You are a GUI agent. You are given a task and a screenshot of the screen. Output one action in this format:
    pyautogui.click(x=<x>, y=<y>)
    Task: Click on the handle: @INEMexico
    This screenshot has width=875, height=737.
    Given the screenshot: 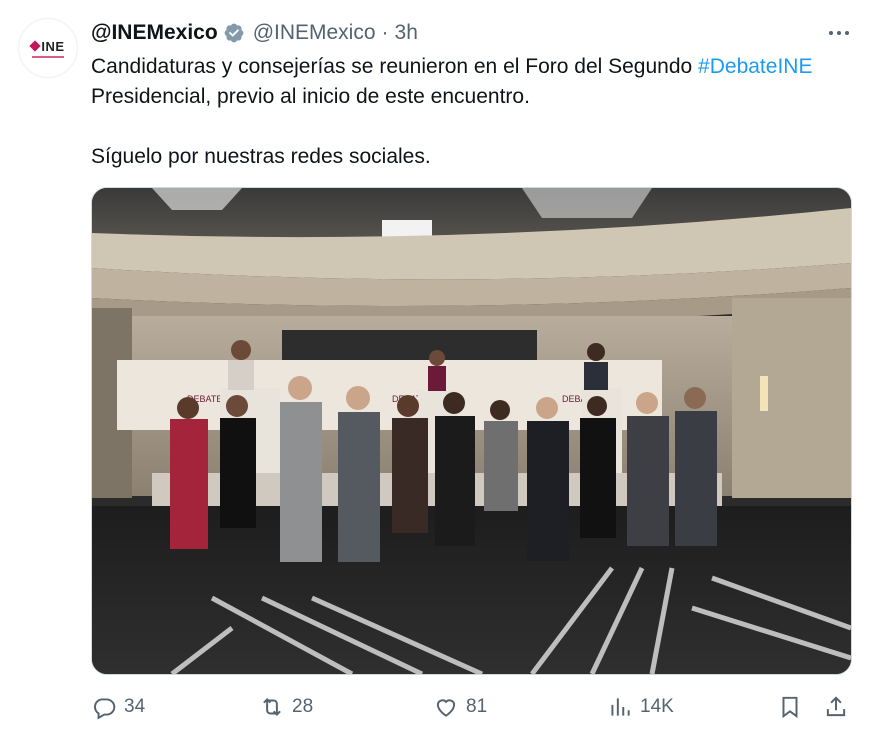 What is the action you would take?
    pyautogui.click(x=314, y=33)
    